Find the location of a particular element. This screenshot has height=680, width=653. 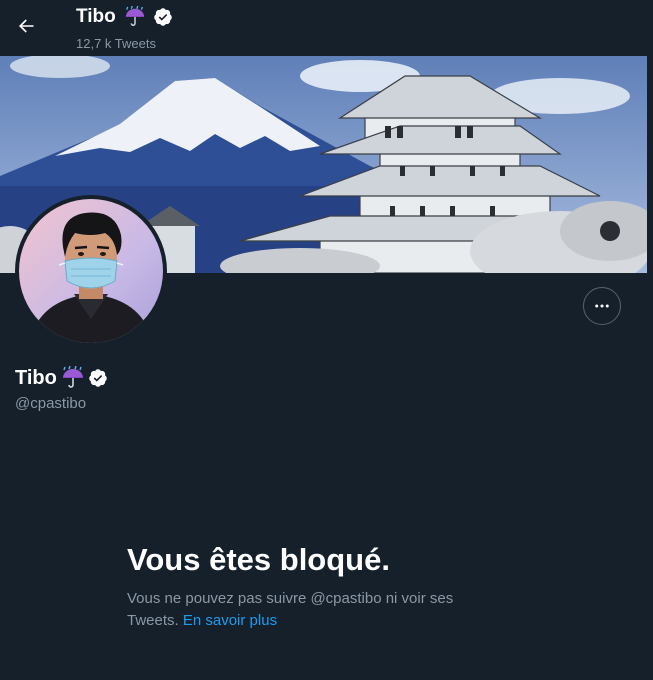

avatar is located at coordinates (91, 271).